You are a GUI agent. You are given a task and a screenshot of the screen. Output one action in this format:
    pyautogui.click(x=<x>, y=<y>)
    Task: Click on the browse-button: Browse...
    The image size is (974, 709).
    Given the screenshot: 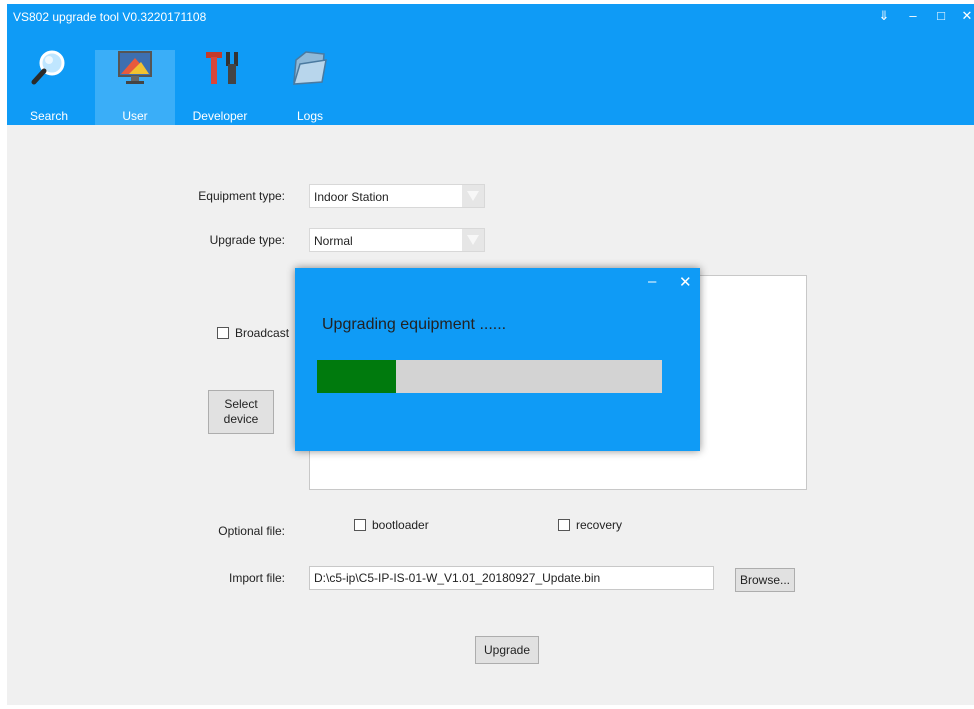 What is the action you would take?
    pyautogui.click(x=765, y=580)
    